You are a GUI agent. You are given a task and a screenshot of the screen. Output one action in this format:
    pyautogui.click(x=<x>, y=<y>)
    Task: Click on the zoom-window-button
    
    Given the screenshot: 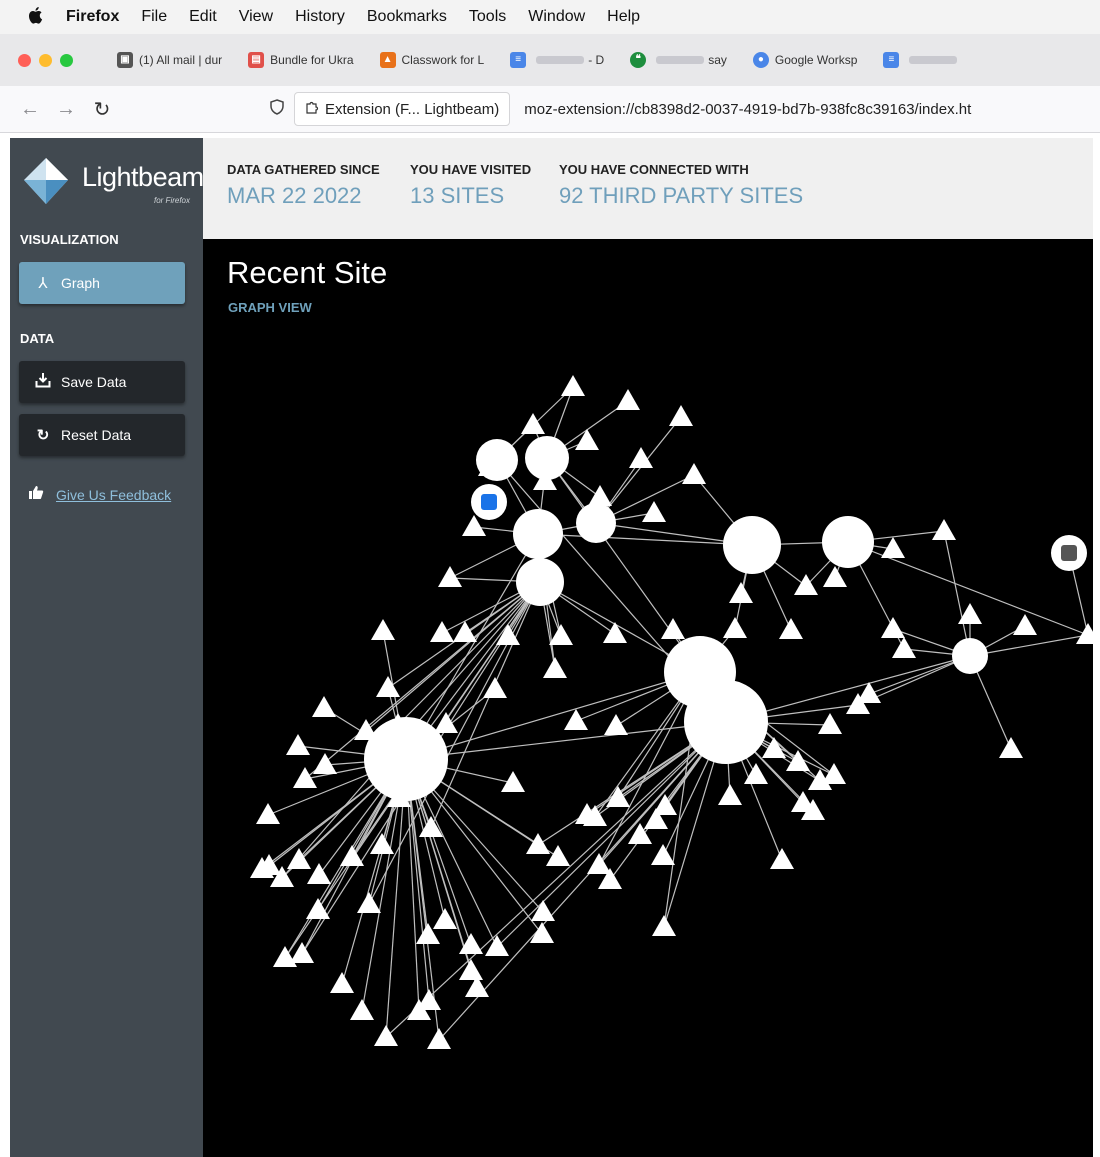 What is the action you would take?
    pyautogui.click(x=66, y=60)
    